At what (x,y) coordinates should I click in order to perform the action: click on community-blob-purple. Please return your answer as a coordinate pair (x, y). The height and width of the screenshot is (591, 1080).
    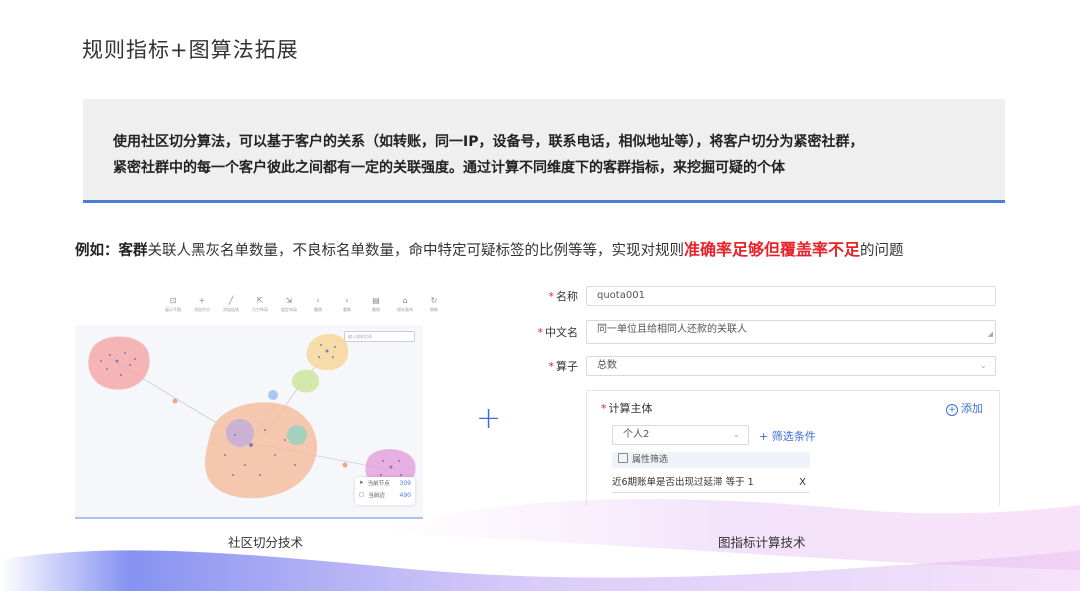
    Looking at the image, I should click on (240, 433).